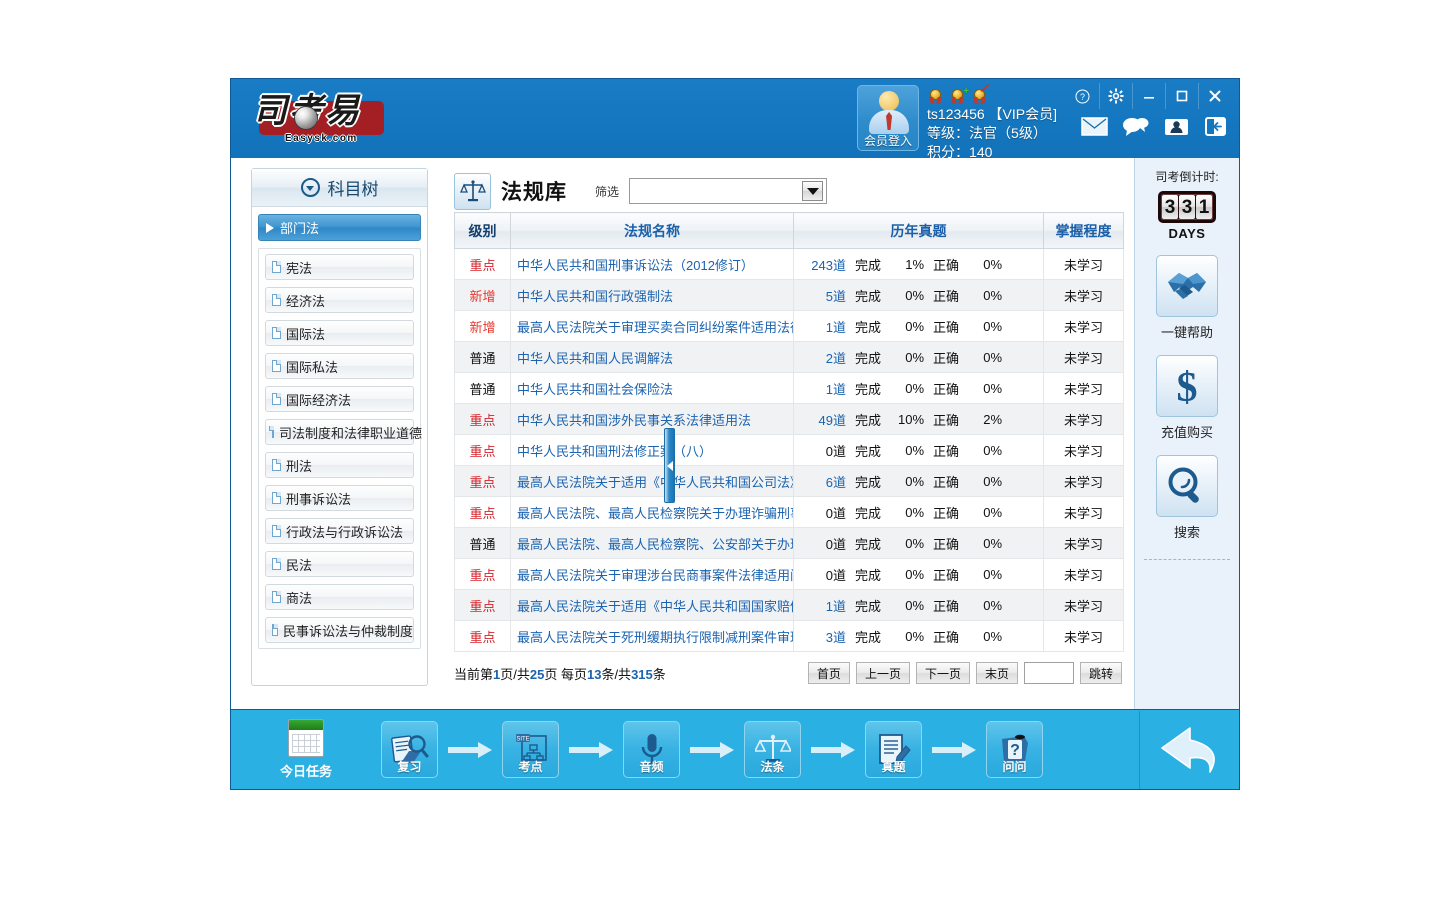 Image resolution: width=1440 pixels, height=900 pixels. What do you see at coordinates (789, 419) in the screenshot?
I see `table-row: 重点 中华人民共和国涉外民事关系法律适用法 49道 完成 10% 正确 2% 未学习` at bounding box center [789, 419].